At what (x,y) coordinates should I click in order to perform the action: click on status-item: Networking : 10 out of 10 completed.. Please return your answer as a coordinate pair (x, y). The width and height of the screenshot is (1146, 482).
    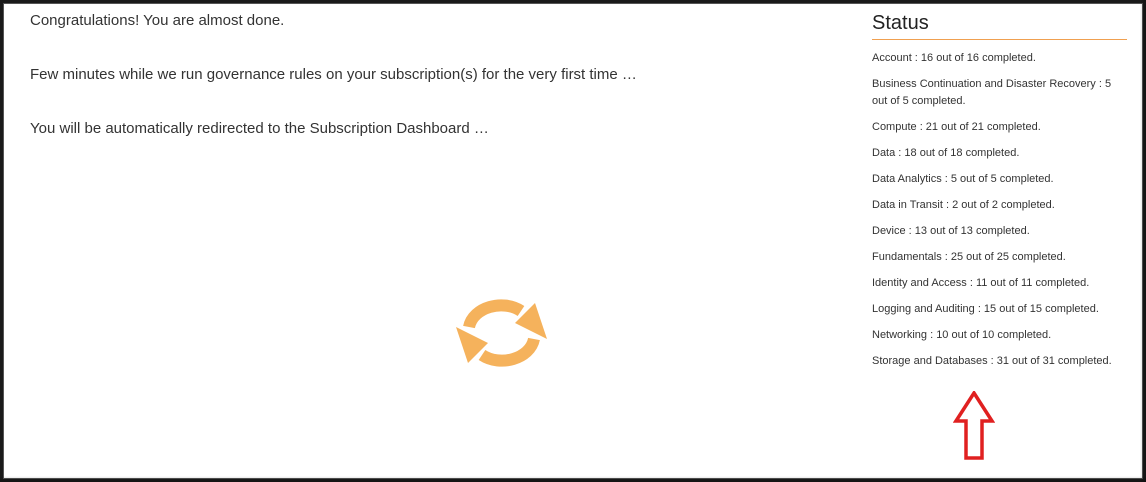
    Looking at the image, I should click on (962, 335).